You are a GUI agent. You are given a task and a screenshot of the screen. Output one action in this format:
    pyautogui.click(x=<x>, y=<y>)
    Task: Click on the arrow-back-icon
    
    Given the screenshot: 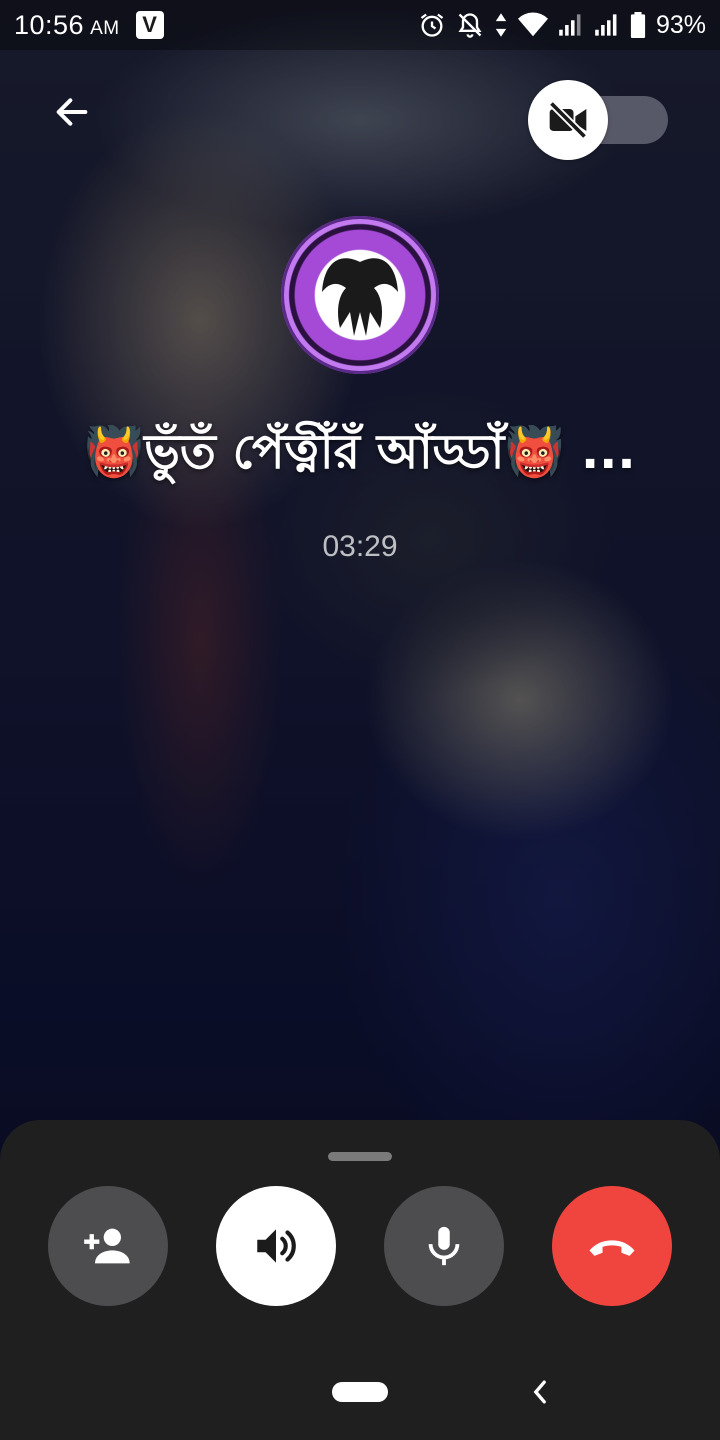 What is the action you would take?
    pyautogui.click(x=72, y=112)
    